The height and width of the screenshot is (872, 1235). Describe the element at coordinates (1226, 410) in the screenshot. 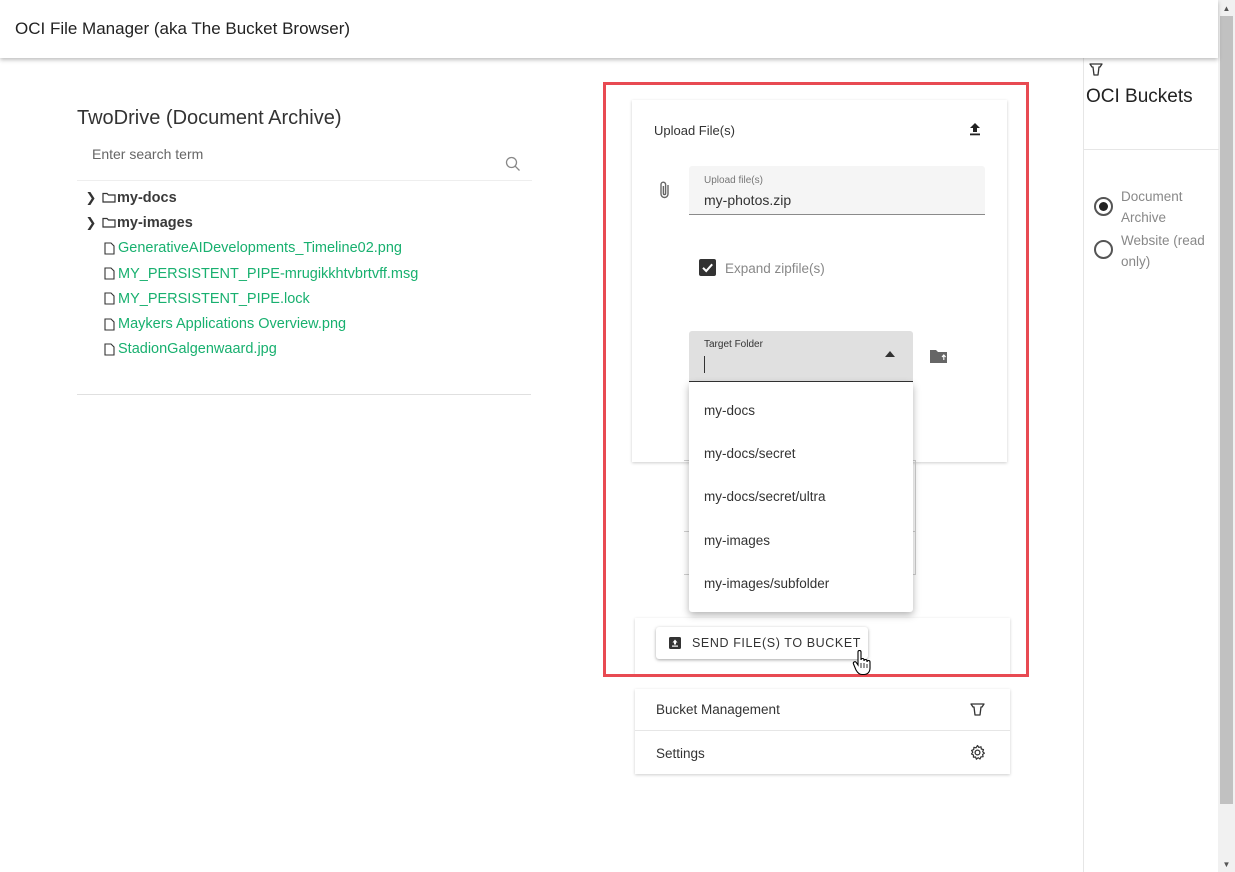

I see `scrollbar-thumb` at that location.